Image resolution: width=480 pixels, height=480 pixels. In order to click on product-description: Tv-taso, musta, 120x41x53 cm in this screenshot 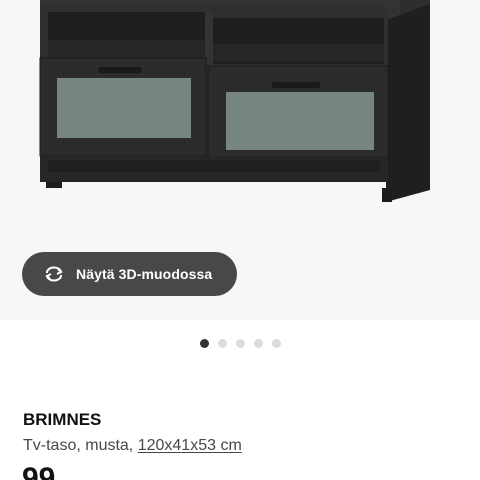, I will do `click(132, 446)`.